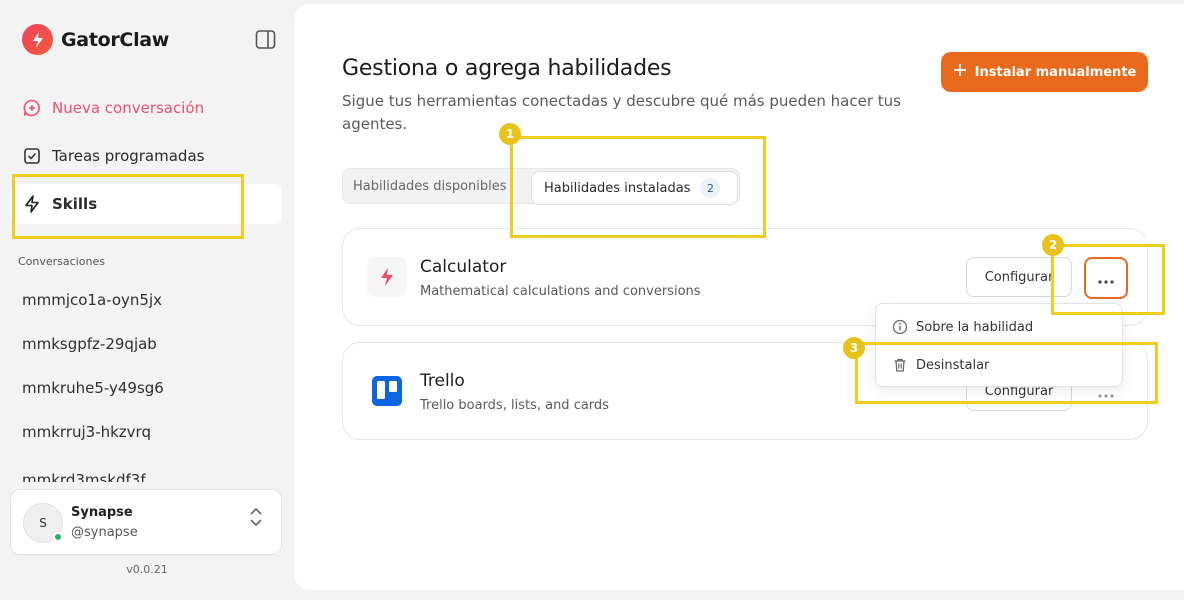 Image resolution: width=1184 pixels, height=600 pixels. Describe the element at coordinates (147, 569) in the screenshot. I see `app-version: v0.0.21` at that location.